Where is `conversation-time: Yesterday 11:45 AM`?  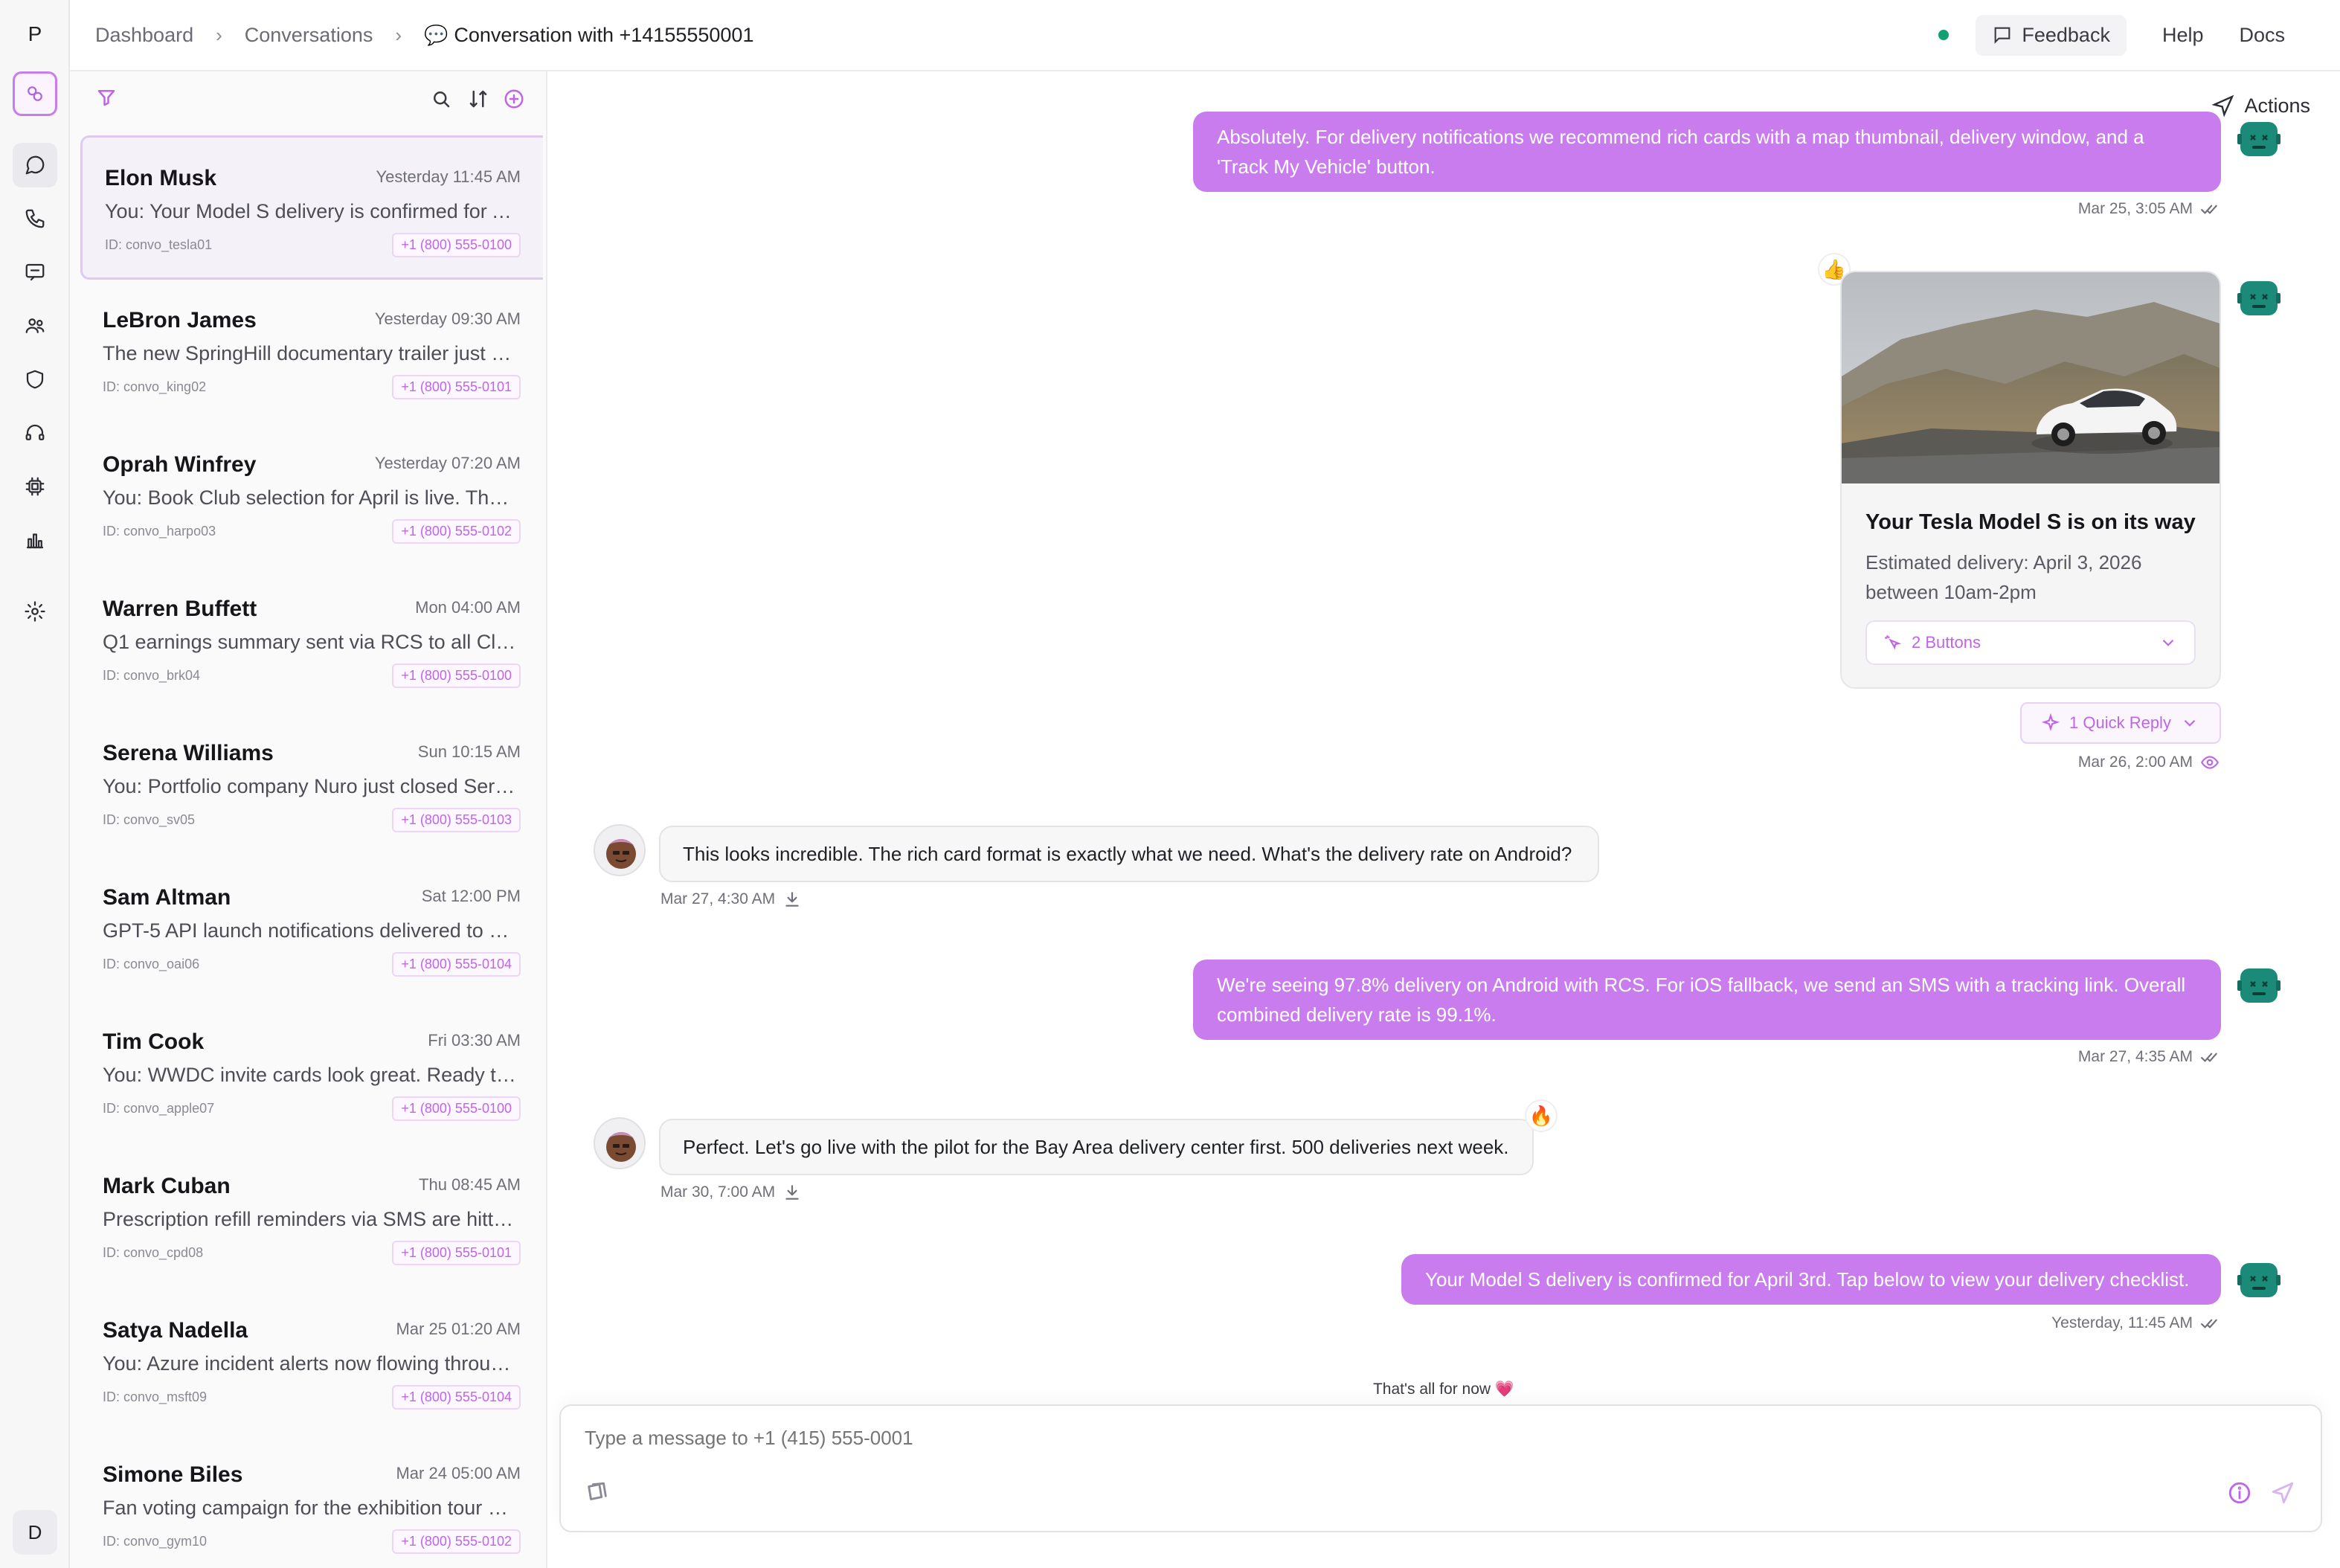
conversation-time: Yesterday 11:45 AM is located at coordinates (448, 176).